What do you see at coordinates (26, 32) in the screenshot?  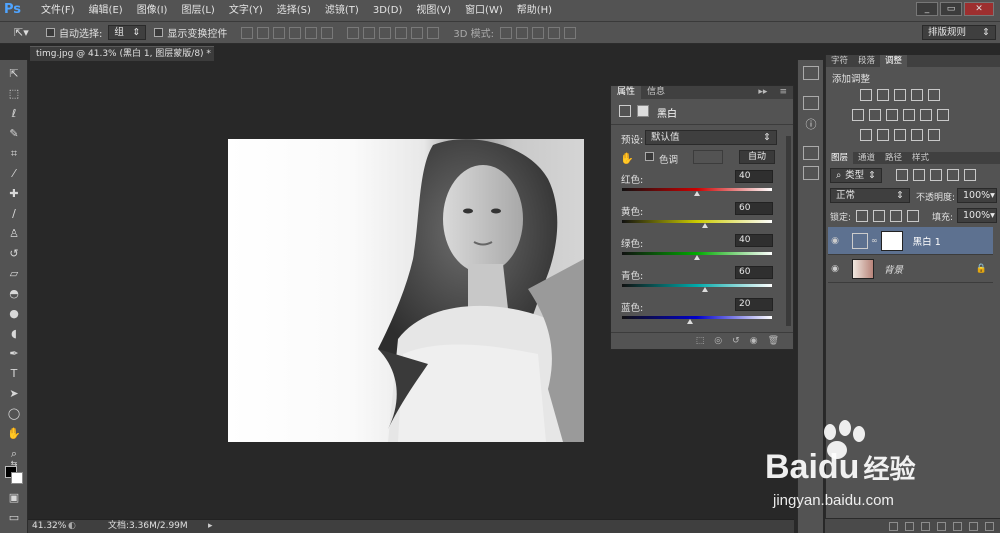 I see `move-tool-preset-icon: ⇱▾` at bounding box center [26, 32].